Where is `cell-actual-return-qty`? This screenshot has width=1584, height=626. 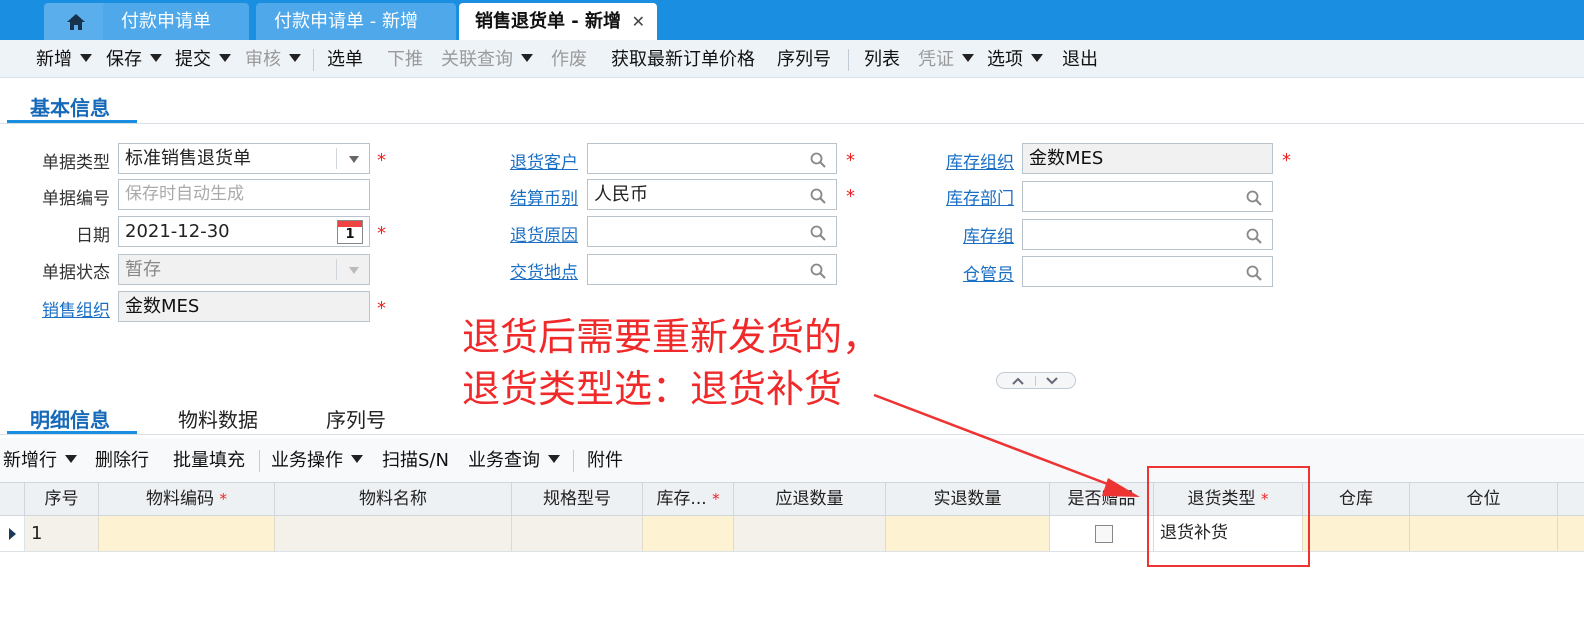
cell-actual-return-qty is located at coordinates (968, 533).